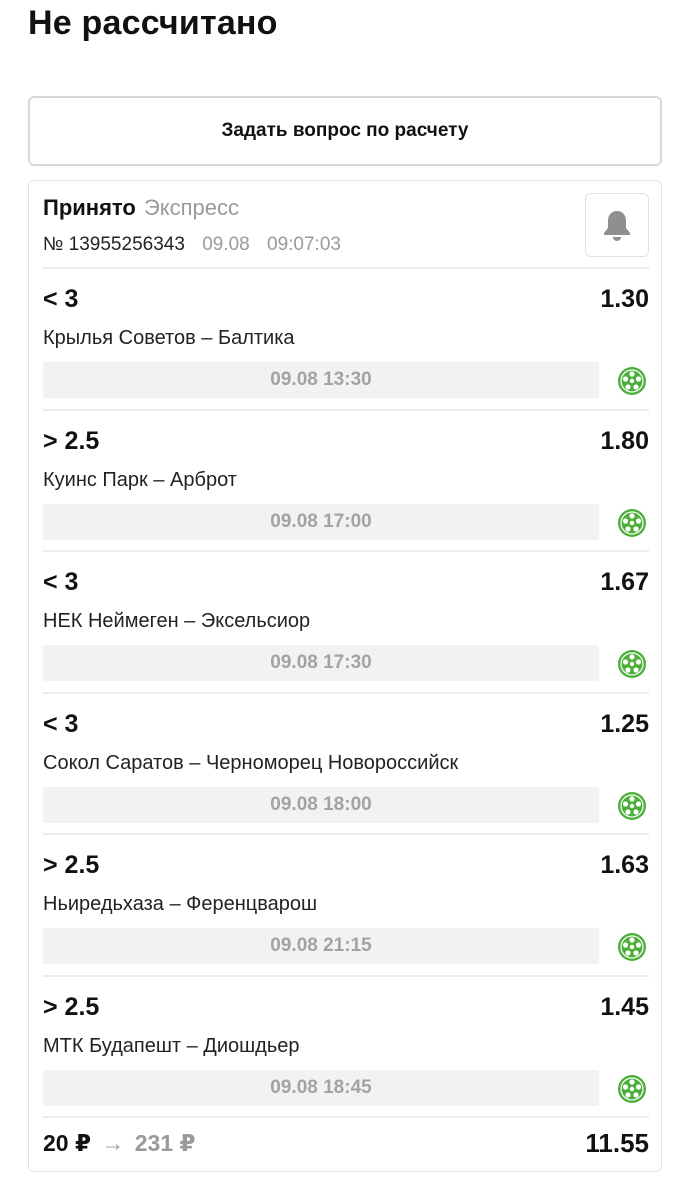  I want to click on event-odds: 1.45, so click(624, 1006).